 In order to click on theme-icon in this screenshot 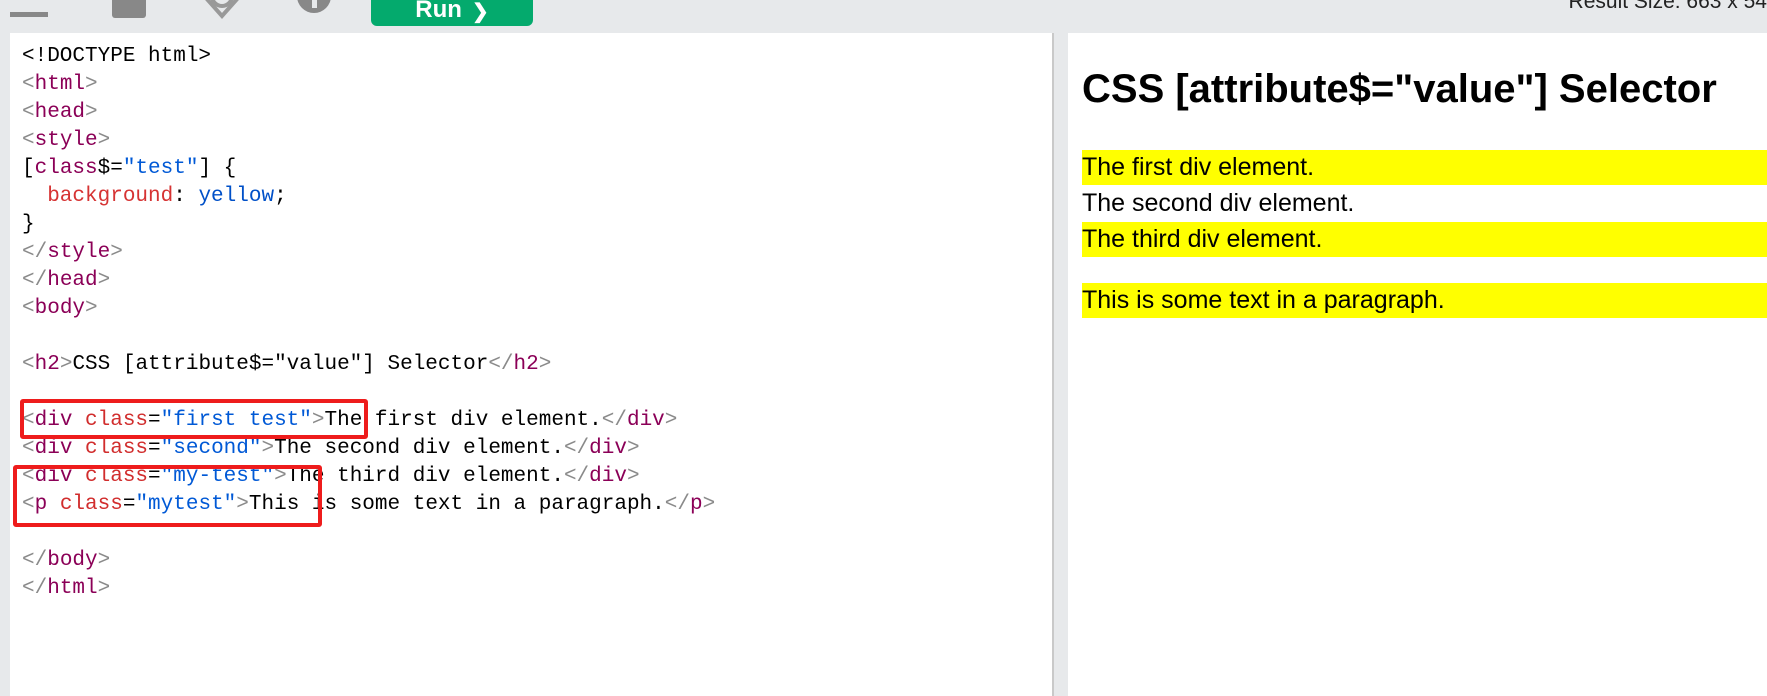, I will do `click(221, 11)`.